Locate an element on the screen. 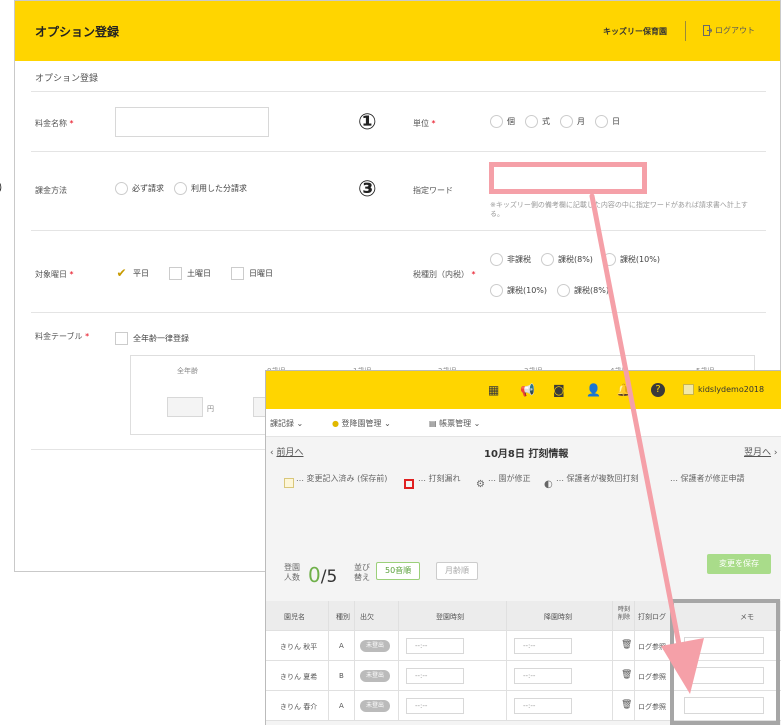 The image size is (781, 725). fee-name-label: 料金名称 * is located at coordinates (54, 123).